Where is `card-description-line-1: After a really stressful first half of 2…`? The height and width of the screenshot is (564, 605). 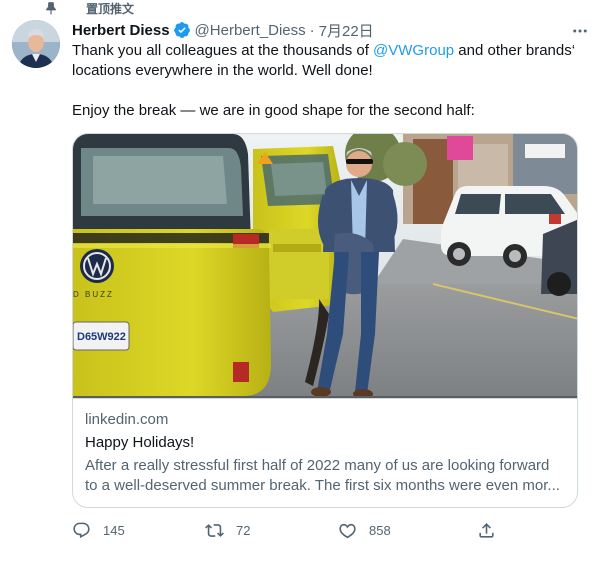 card-description-line-1: After a really stressful first half of 2… is located at coordinates (317, 465).